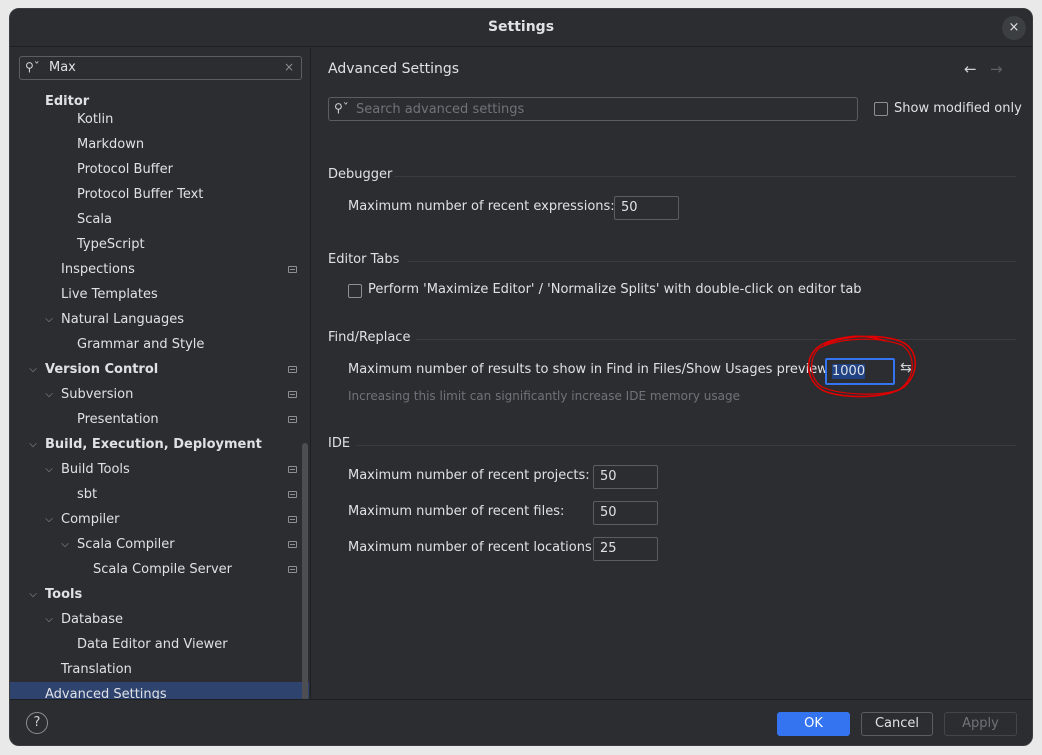 The image size is (1042, 755). I want to click on sidebar-item-data-editor-and-viewer: Data Editor and Viewer, so click(159, 644).